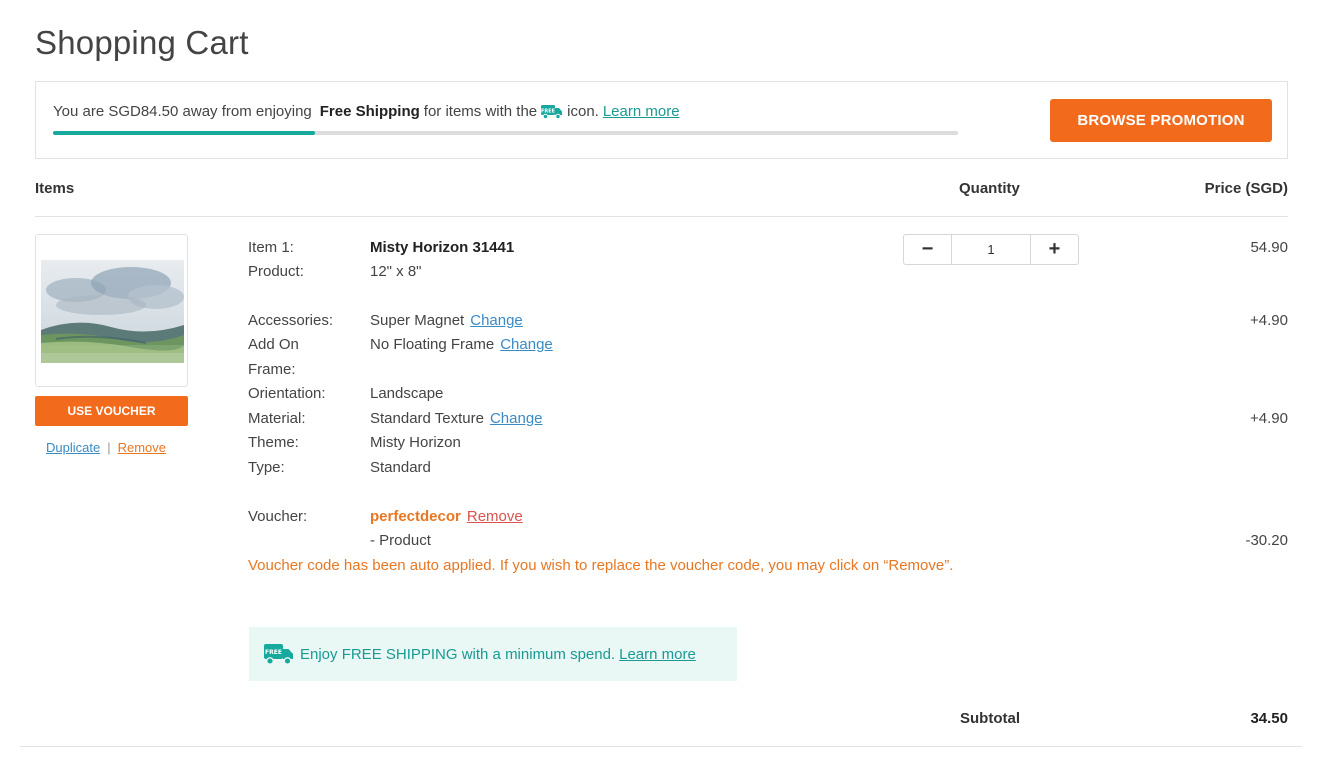  What do you see at coordinates (277, 418) in the screenshot?
I see `material-label: Material:` at bounding box center [277, 418].